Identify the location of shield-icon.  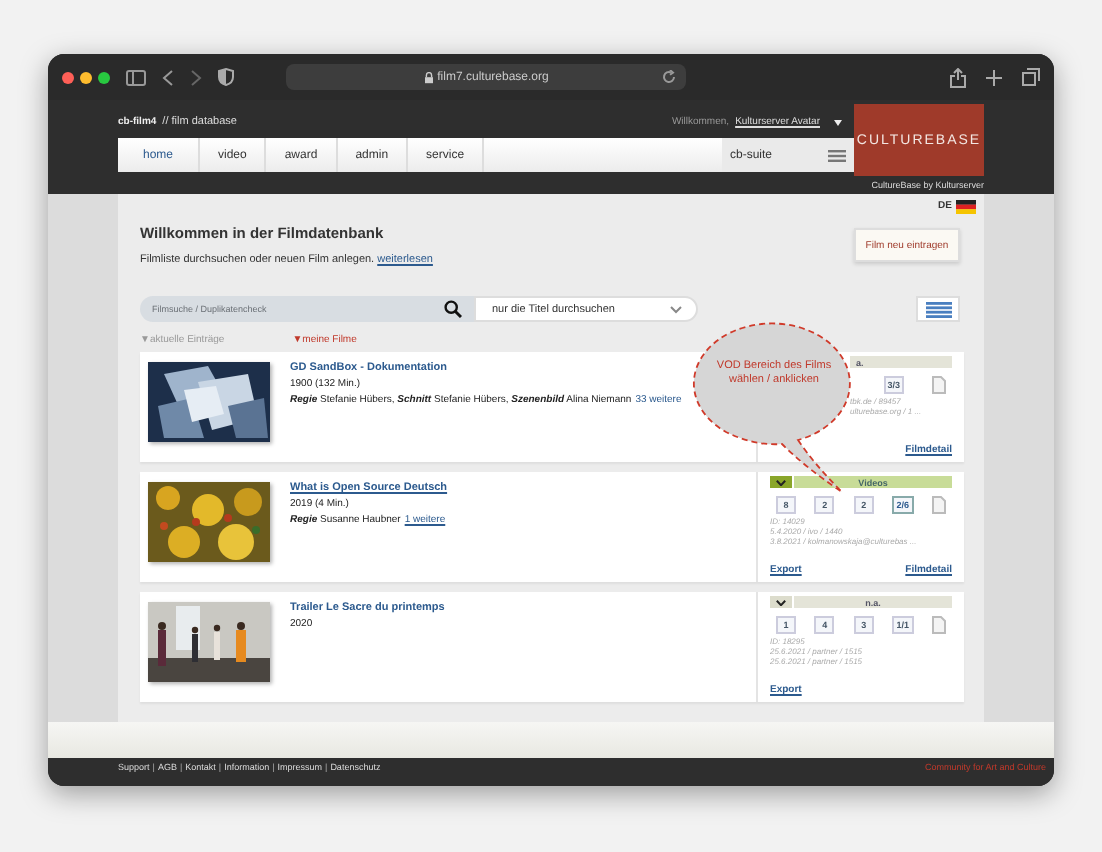
(226, 77).